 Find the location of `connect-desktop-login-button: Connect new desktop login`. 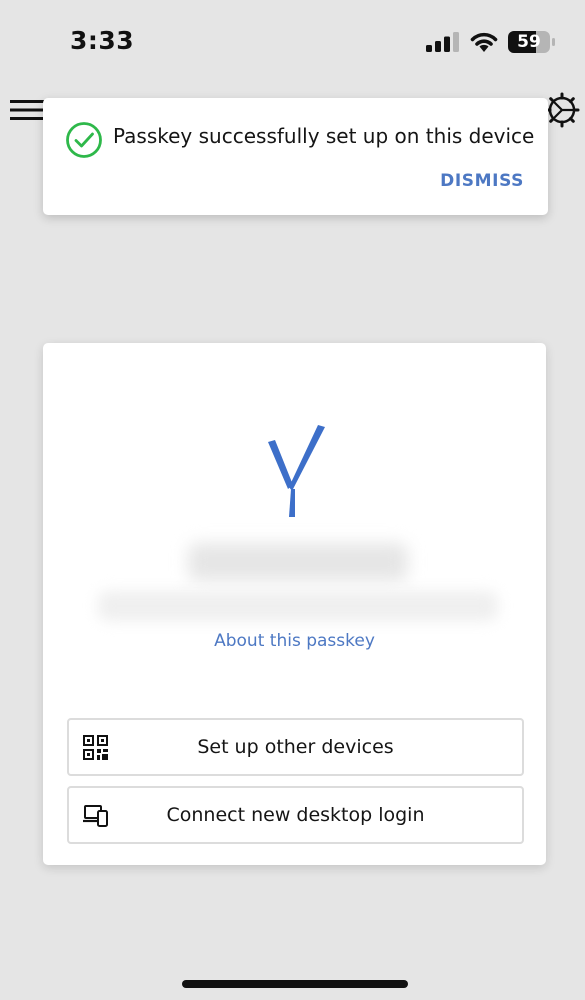

connect-desktop-login-button: Connect new desktop login is located at coordinates (295, 815).